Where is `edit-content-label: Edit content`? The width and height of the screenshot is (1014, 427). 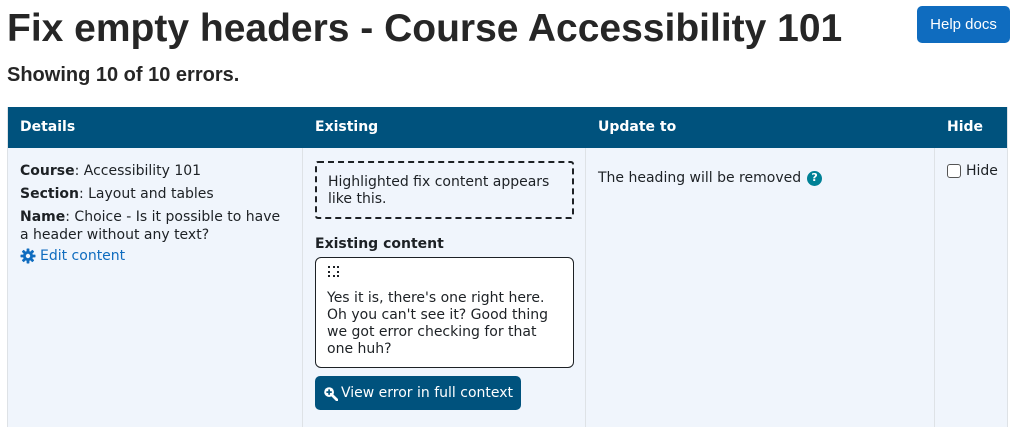
edit-content-label: Edit content is located at coordinates (83, 256).